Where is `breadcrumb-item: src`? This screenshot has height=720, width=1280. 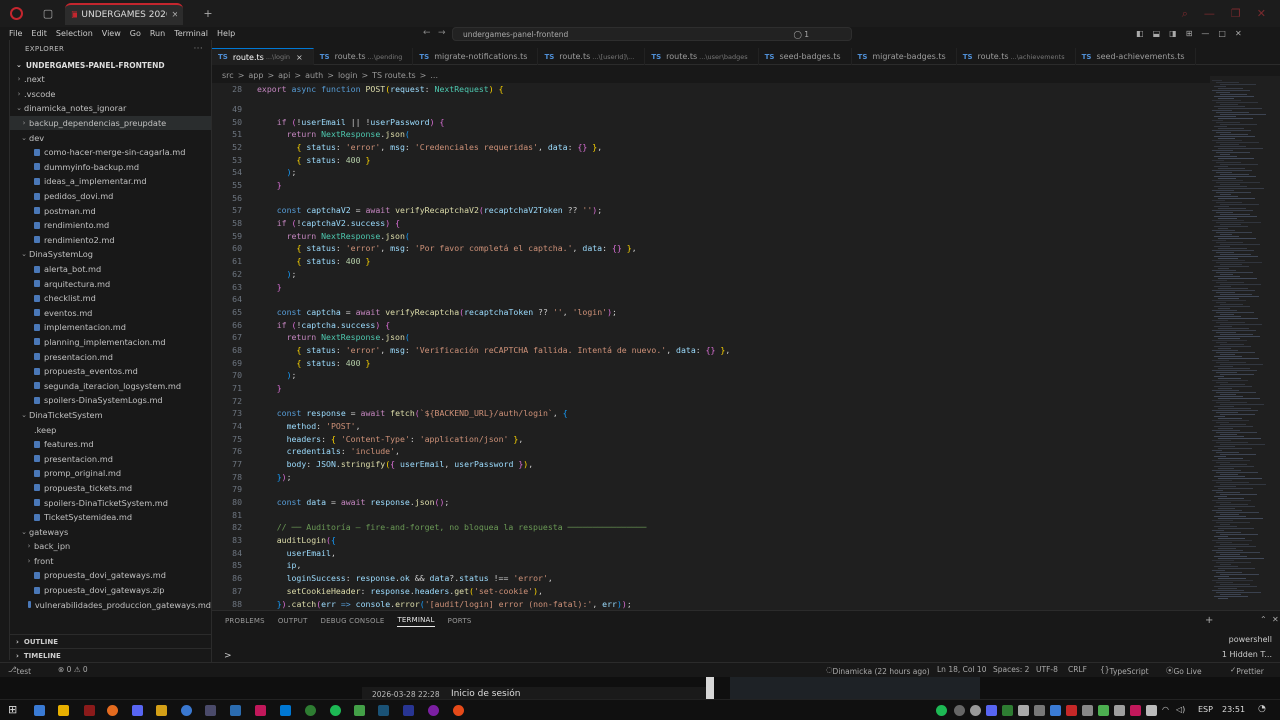
breadcrumb-item: src is located at coordinates (228, 75).